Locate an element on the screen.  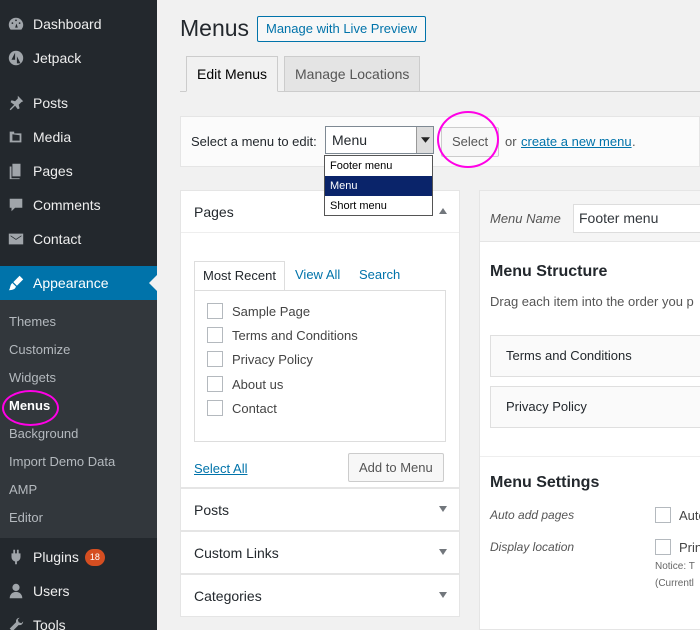
menu-options-list: Footer menu Menu Short menu is located at coordinates (378, 185).